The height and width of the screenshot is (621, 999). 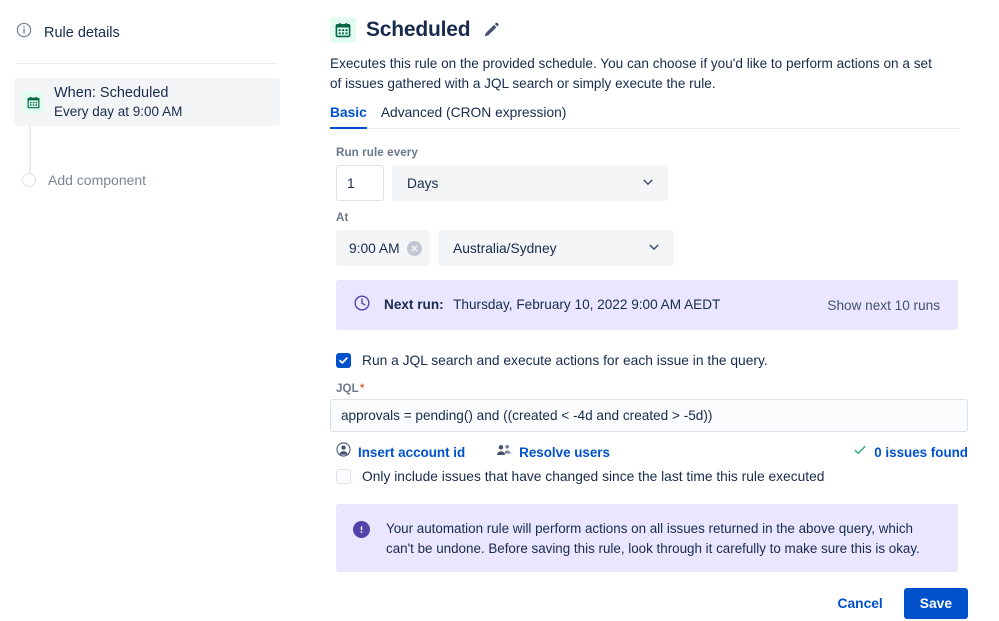 I want to click on issues-found-status: 0 issues found, so click(x=910, y=452).